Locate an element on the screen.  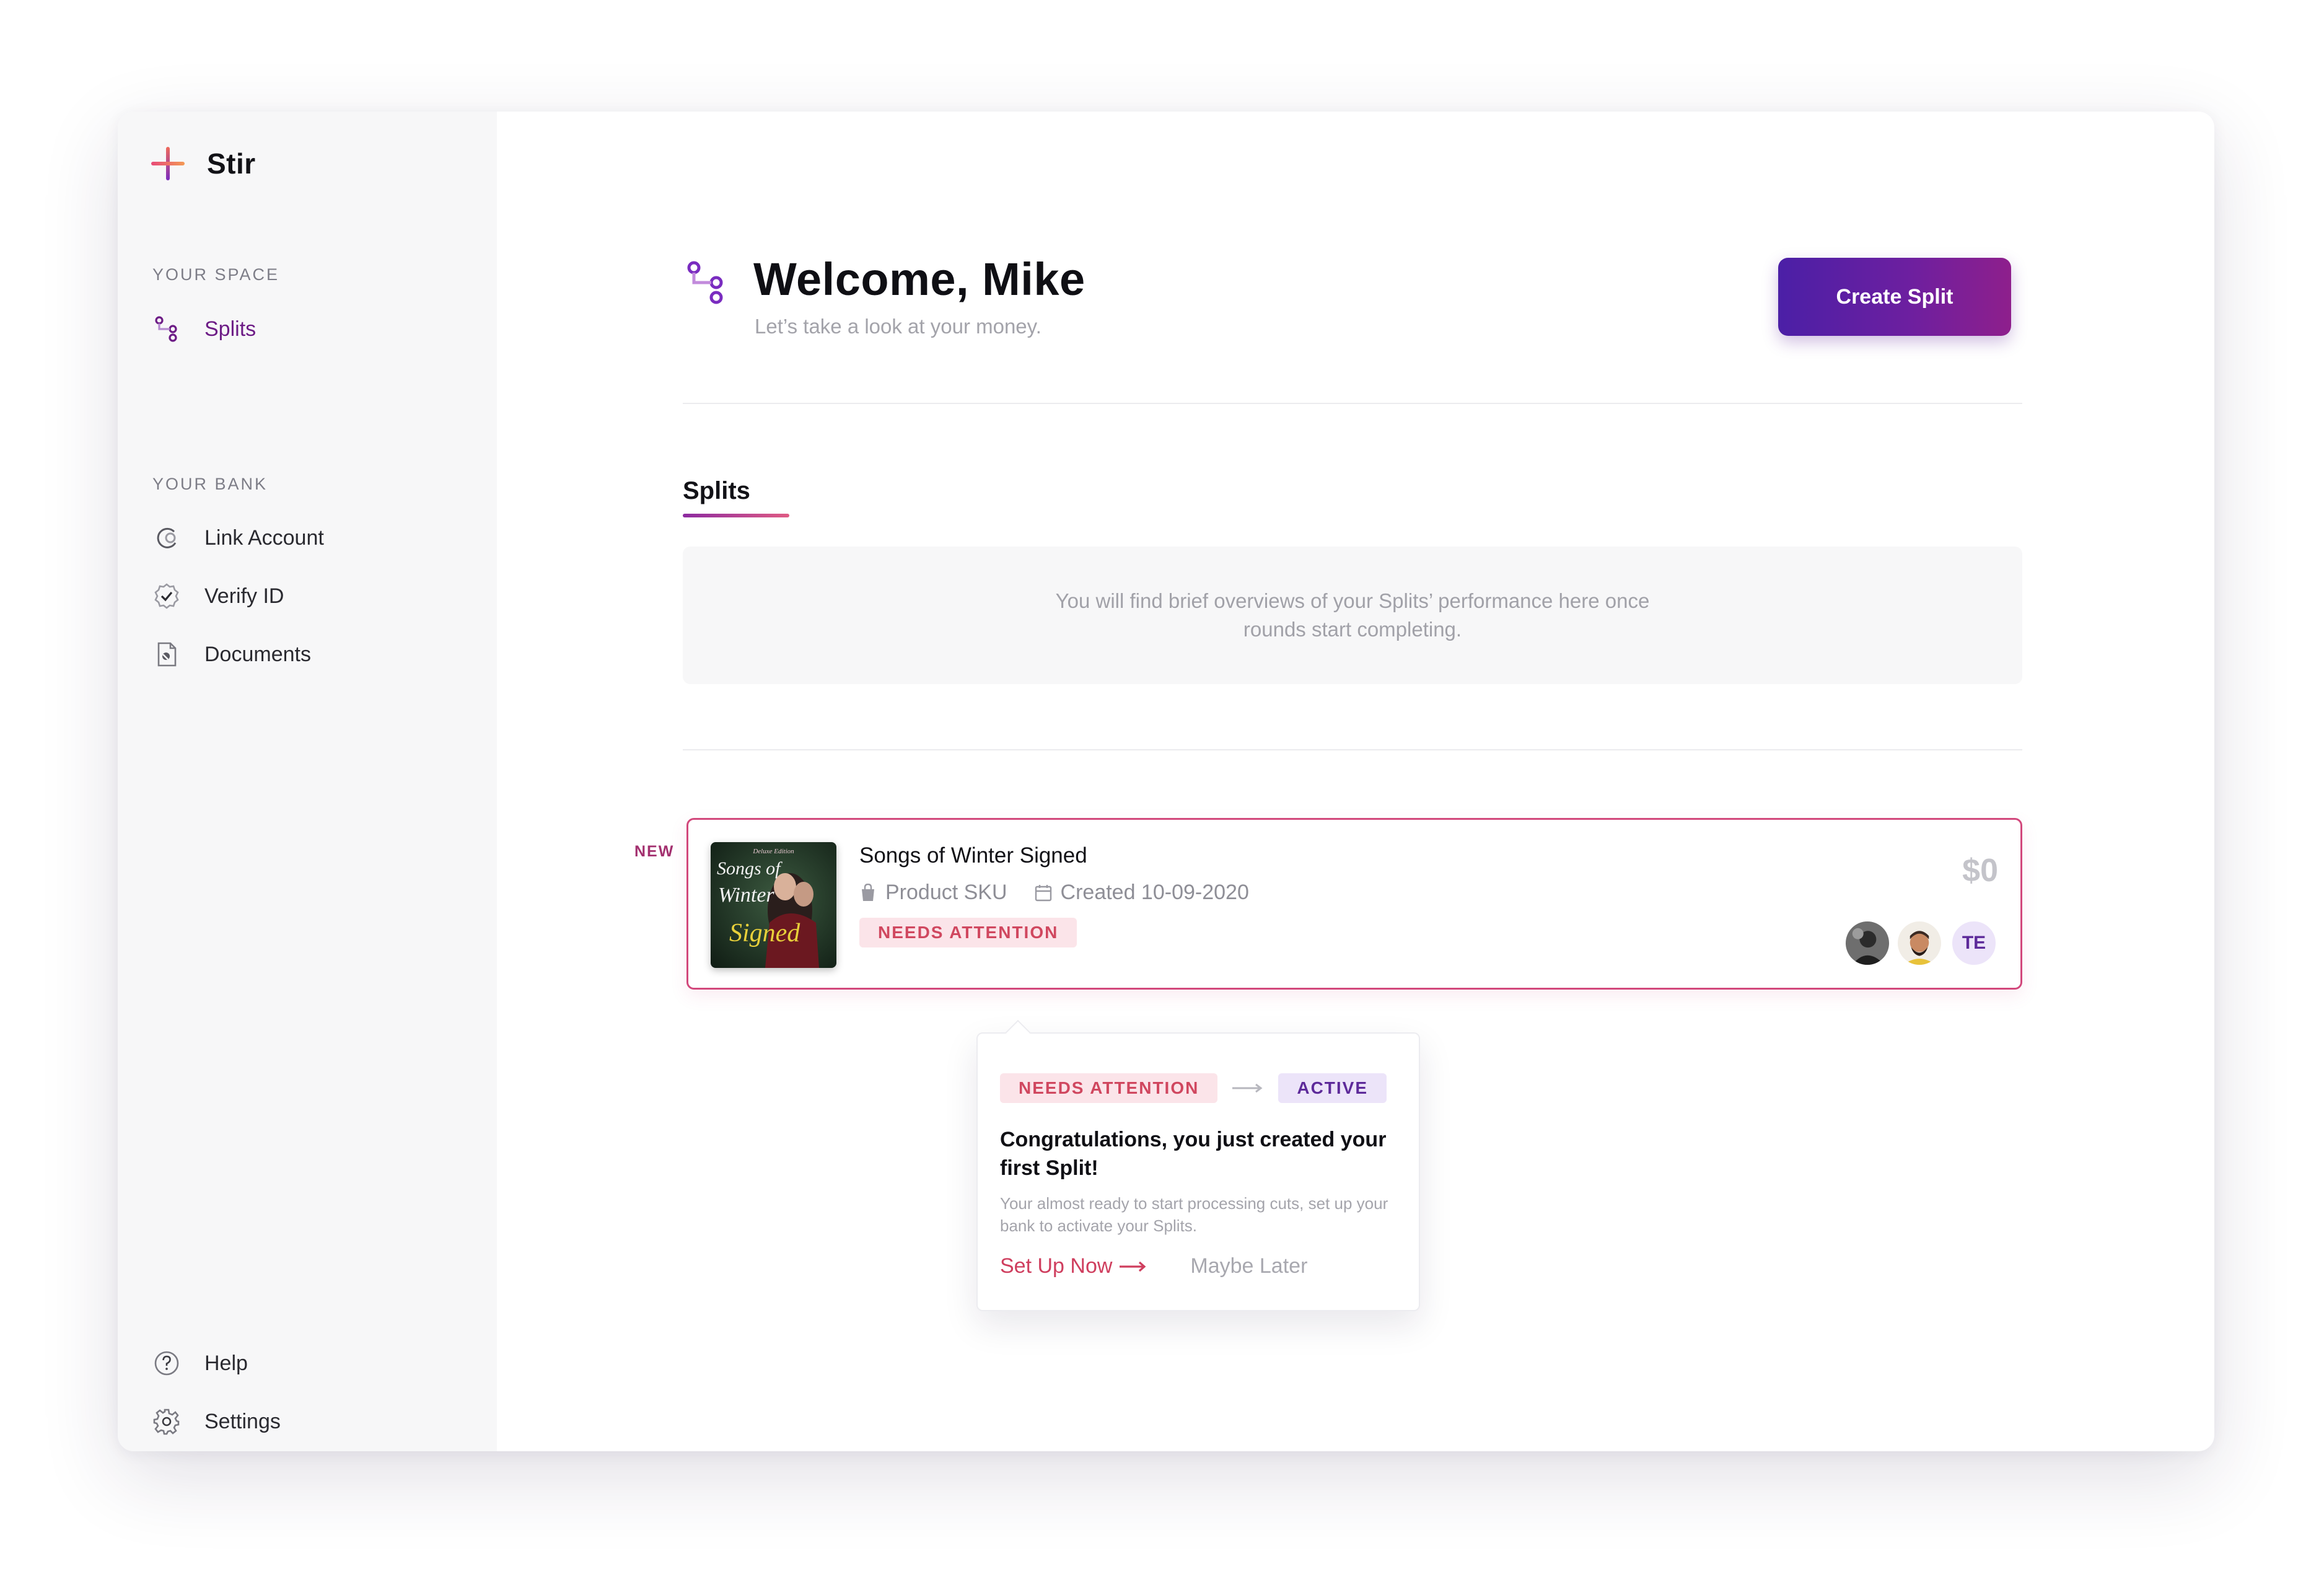
app-name: Stir is located at coordinates (231, 164).